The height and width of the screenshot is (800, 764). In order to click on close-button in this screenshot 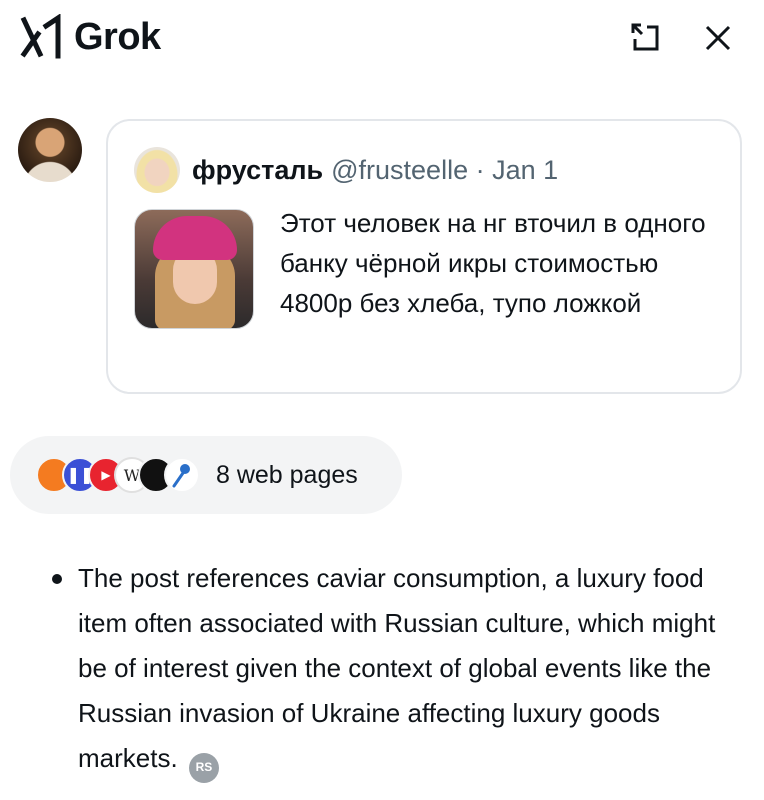, I will do `click(718, 38)`.